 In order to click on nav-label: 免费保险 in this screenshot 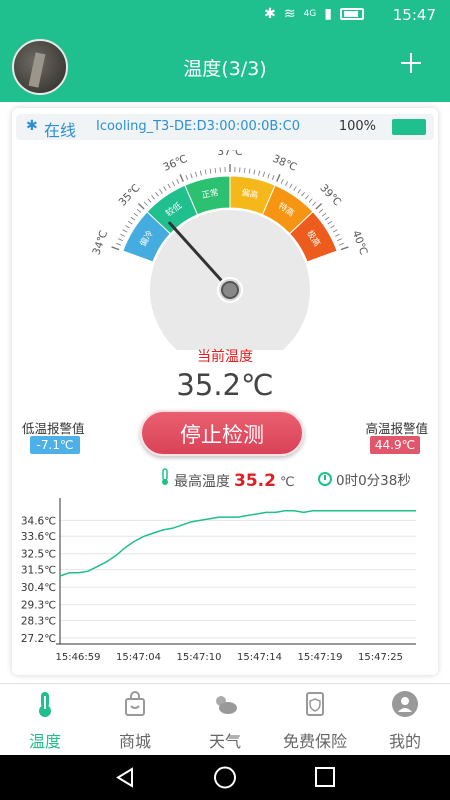, I will do `click(314, 741)`.